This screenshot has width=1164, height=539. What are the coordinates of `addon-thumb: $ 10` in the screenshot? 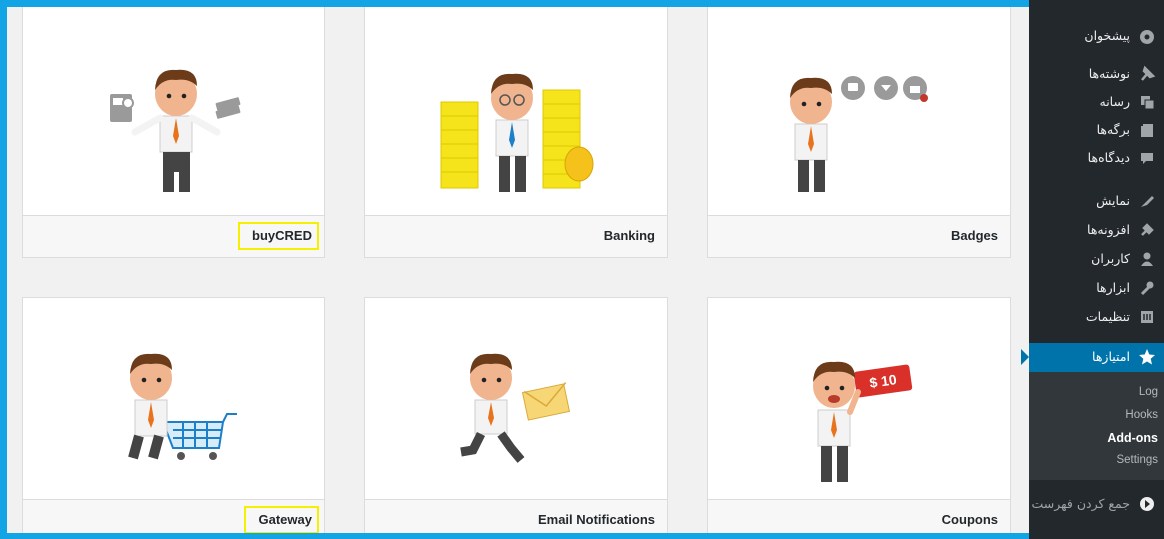 It's located at (859, 399).